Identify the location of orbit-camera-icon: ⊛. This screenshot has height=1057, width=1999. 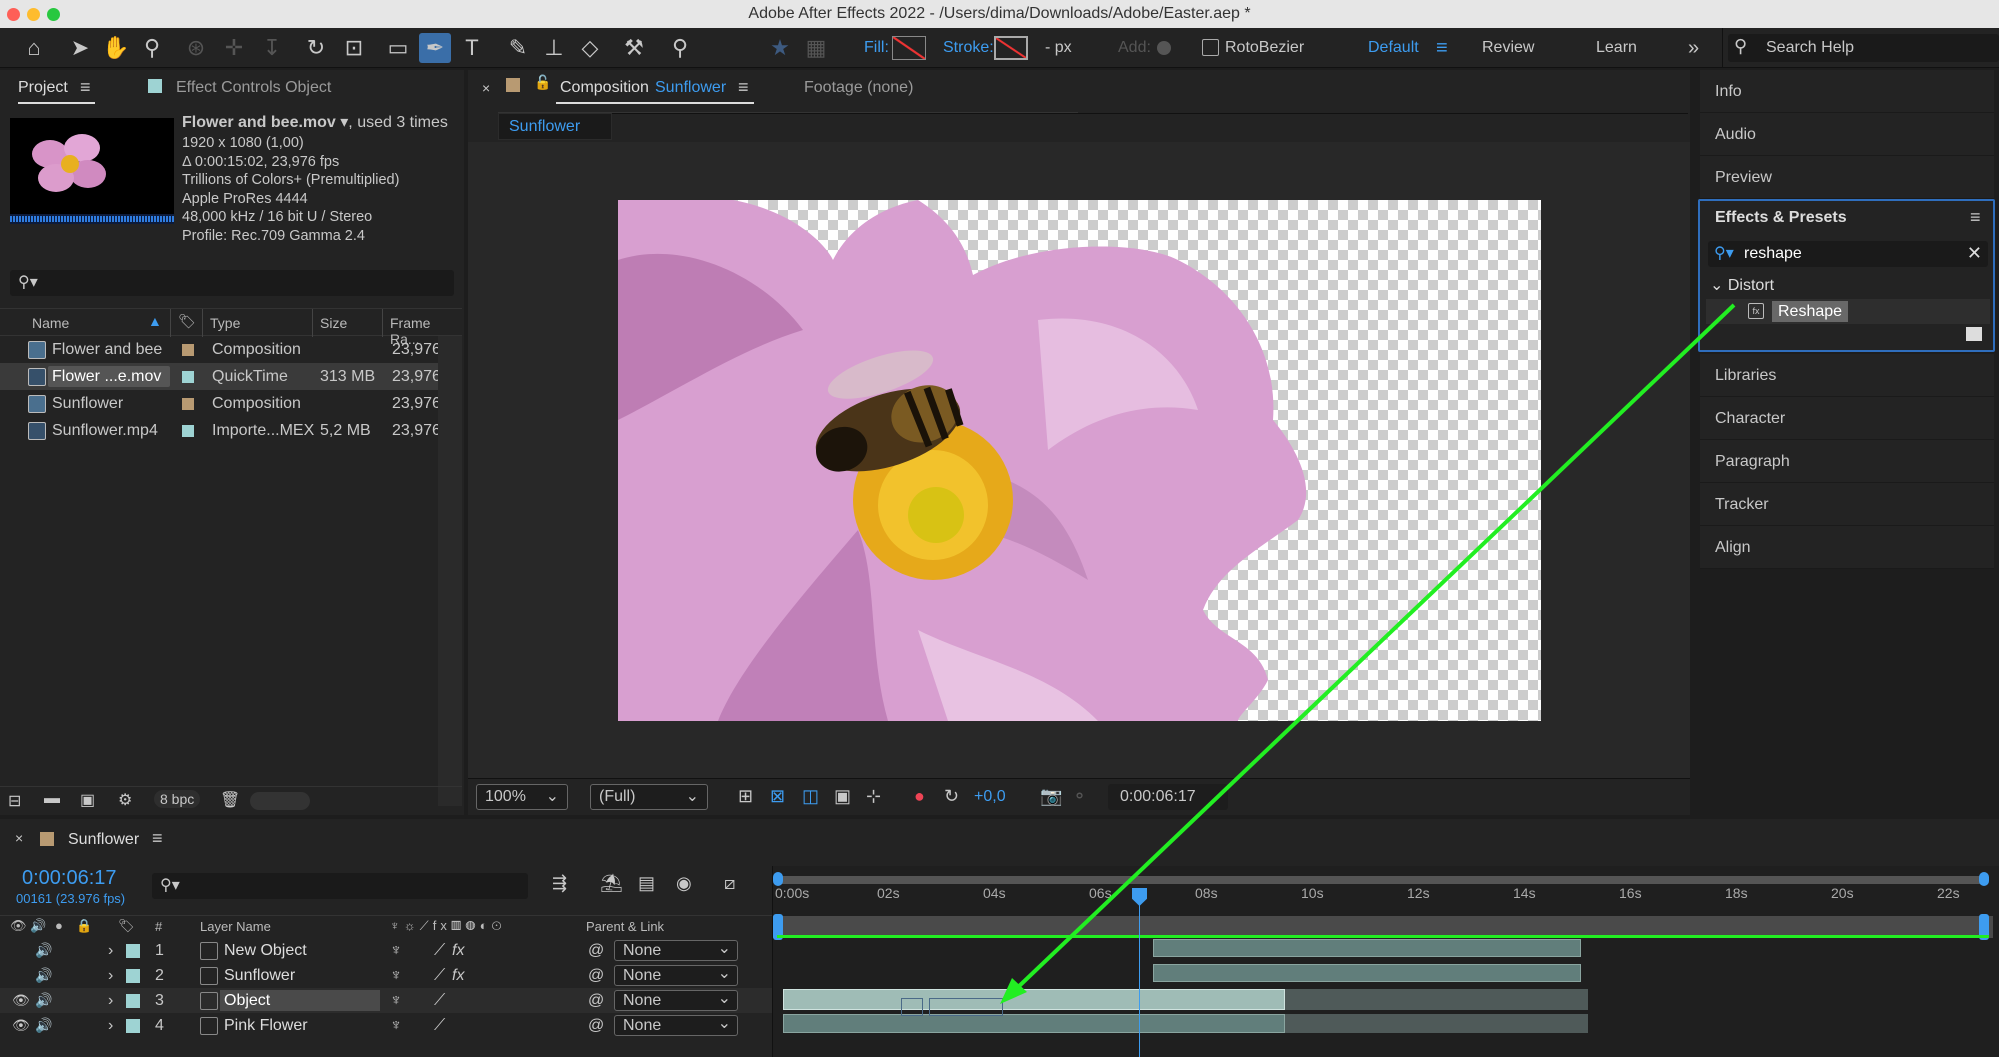
(196, 48).